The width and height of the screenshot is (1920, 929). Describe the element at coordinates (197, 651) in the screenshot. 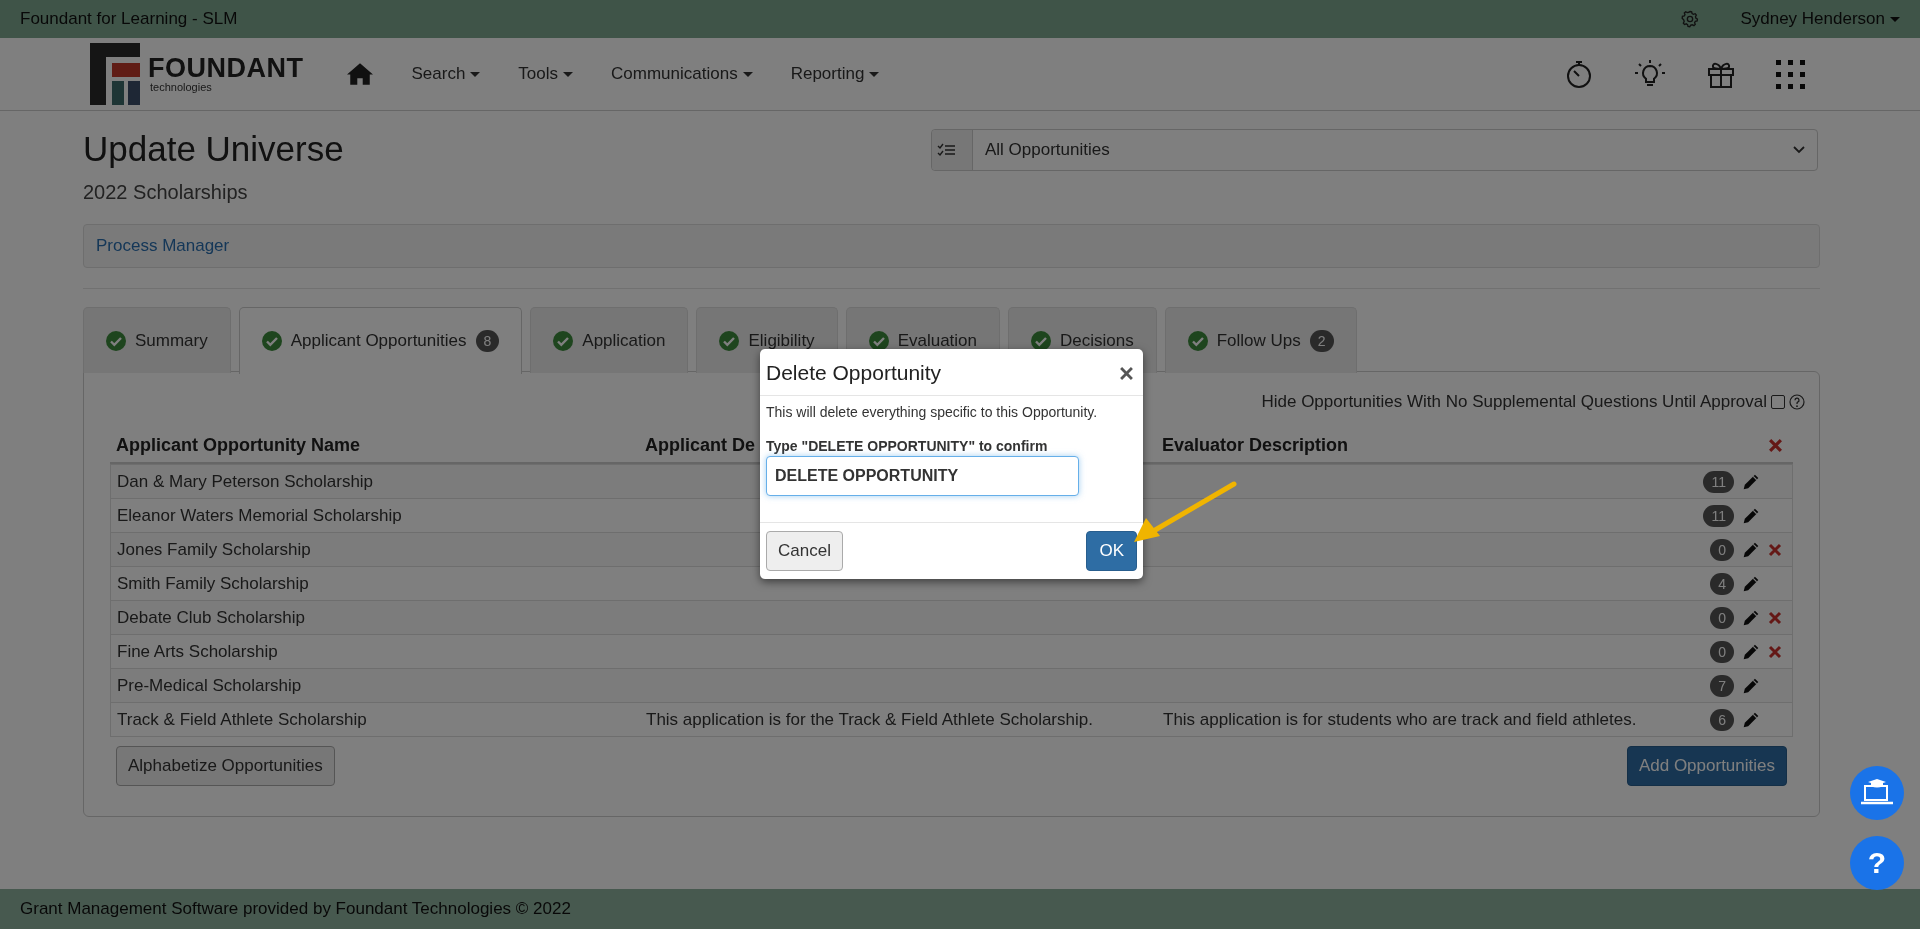

I see `table-cell-text: Fine Arts Scholarship` at that location.